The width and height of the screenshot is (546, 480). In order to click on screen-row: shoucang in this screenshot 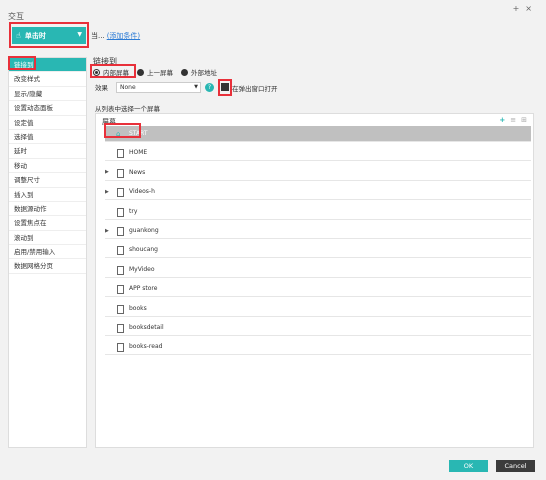, I will do `click(318, 250)`.